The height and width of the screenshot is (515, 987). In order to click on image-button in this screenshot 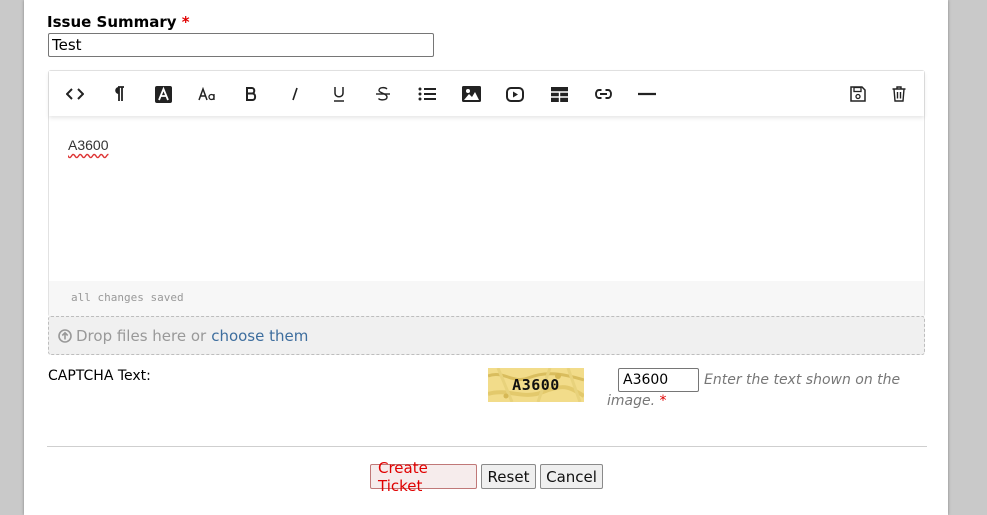, I will do `click(471, 94)`.